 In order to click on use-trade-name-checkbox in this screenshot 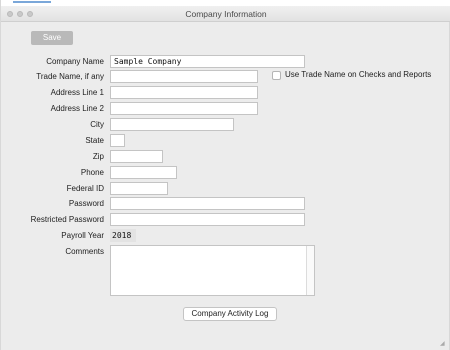, I will do `click(276, 75)`.